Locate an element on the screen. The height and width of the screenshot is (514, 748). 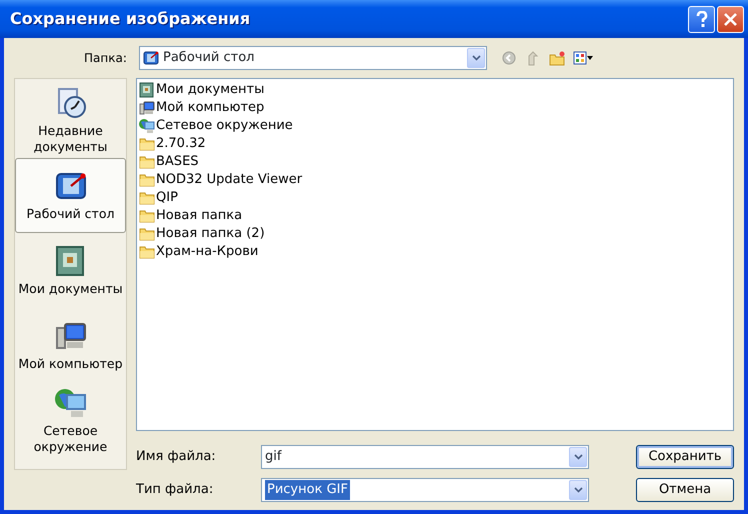
places-item: Рабочий стол is located at coordinates (70, 195).